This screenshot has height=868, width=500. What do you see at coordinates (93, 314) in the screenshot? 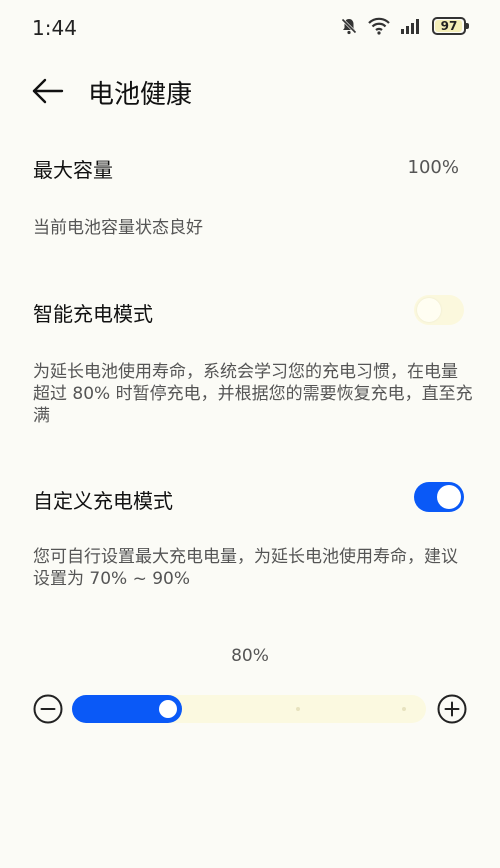
I see `smart-charging-title: 智能充电模式` at bounding box center [93, 314].